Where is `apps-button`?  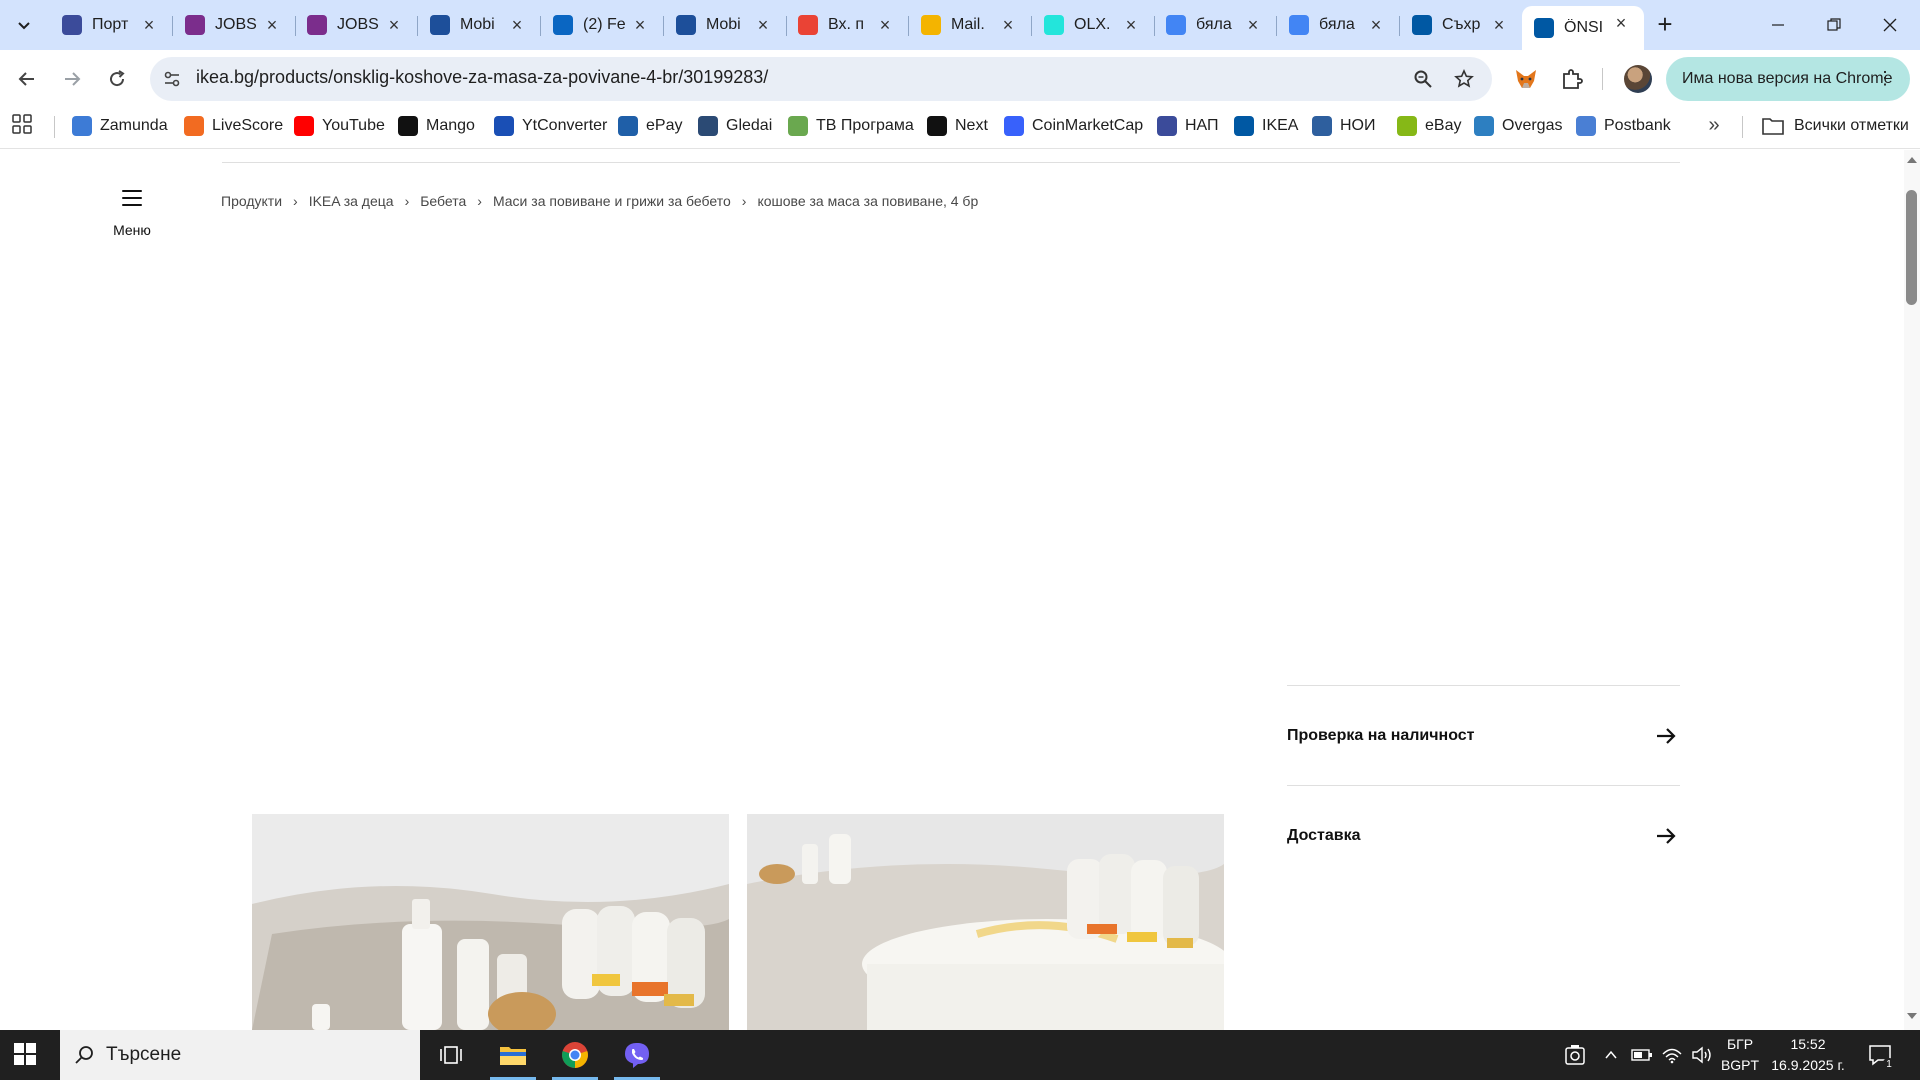
apps-button is located at coordinates (24, 126).